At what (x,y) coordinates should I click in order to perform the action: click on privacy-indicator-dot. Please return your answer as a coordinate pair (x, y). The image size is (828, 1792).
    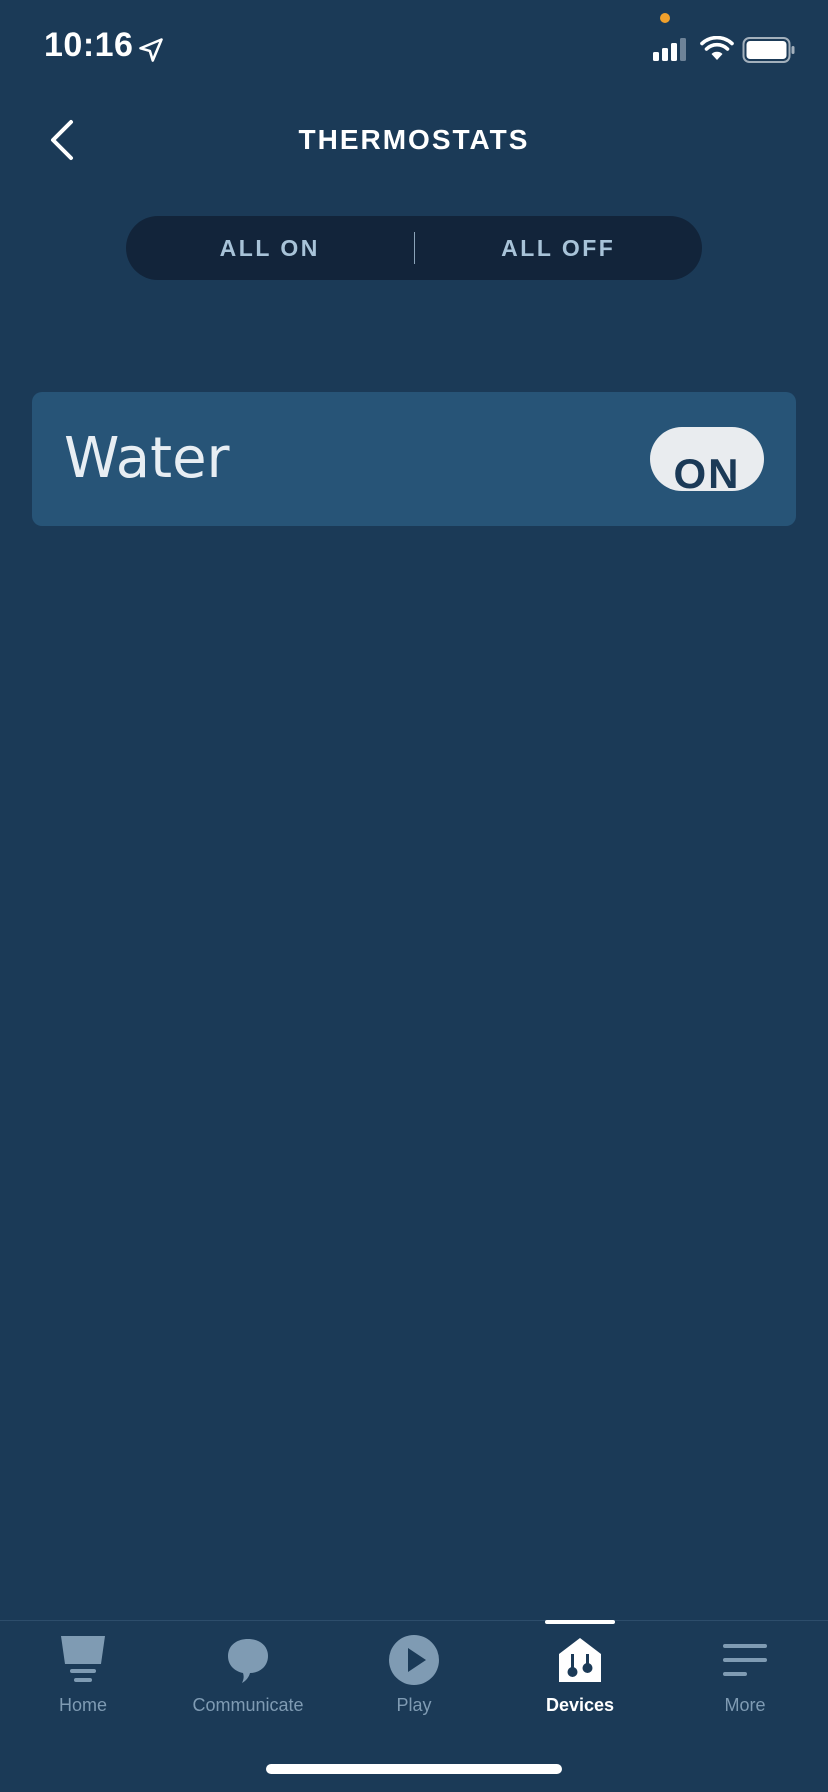
    Looking at the image, I should click on (665, 18).